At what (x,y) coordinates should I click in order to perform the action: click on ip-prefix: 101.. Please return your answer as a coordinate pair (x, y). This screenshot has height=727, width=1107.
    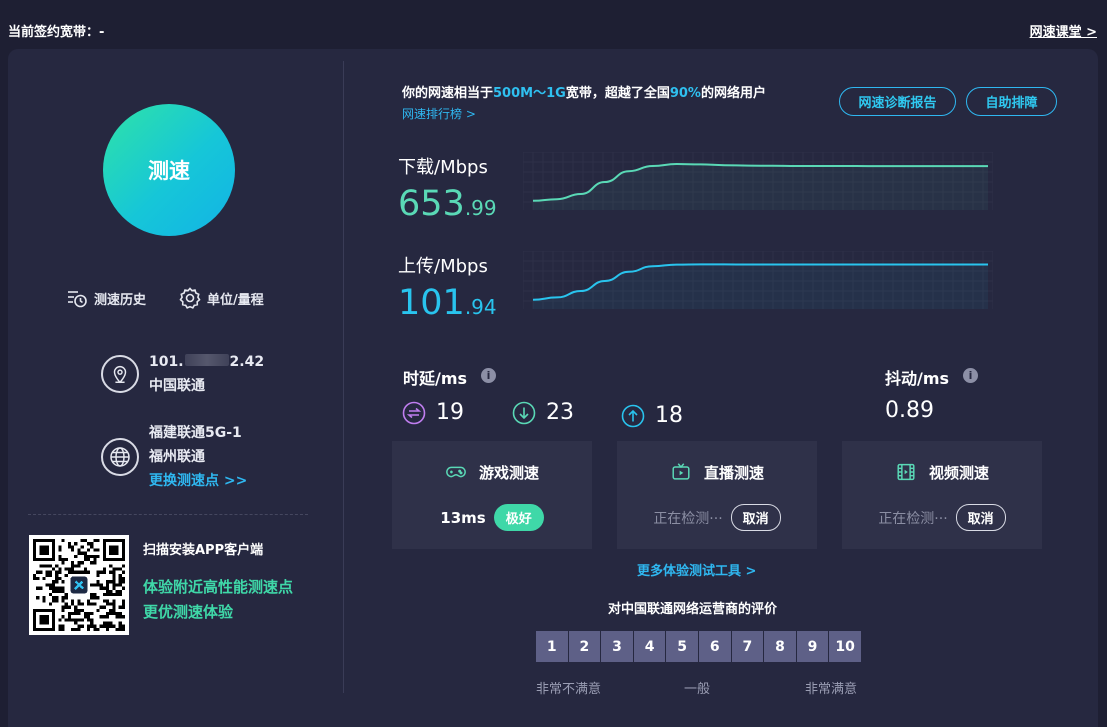
    Looking at the image, I should click on (166, 362).